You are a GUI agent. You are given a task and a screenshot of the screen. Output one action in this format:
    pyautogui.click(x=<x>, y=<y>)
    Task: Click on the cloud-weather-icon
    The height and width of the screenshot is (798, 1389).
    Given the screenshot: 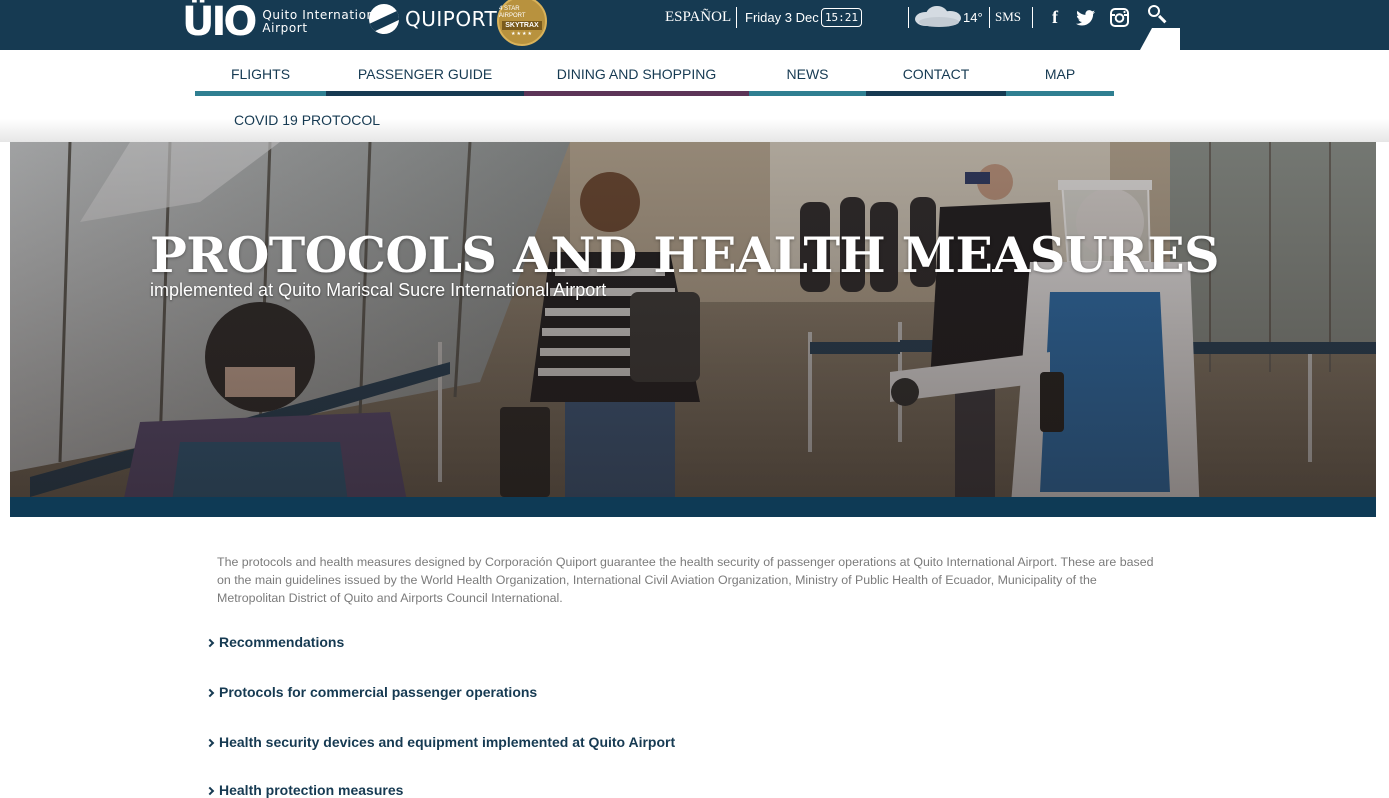 What is the action you would take?
    pyautogui.click(x=939, y=16)
    